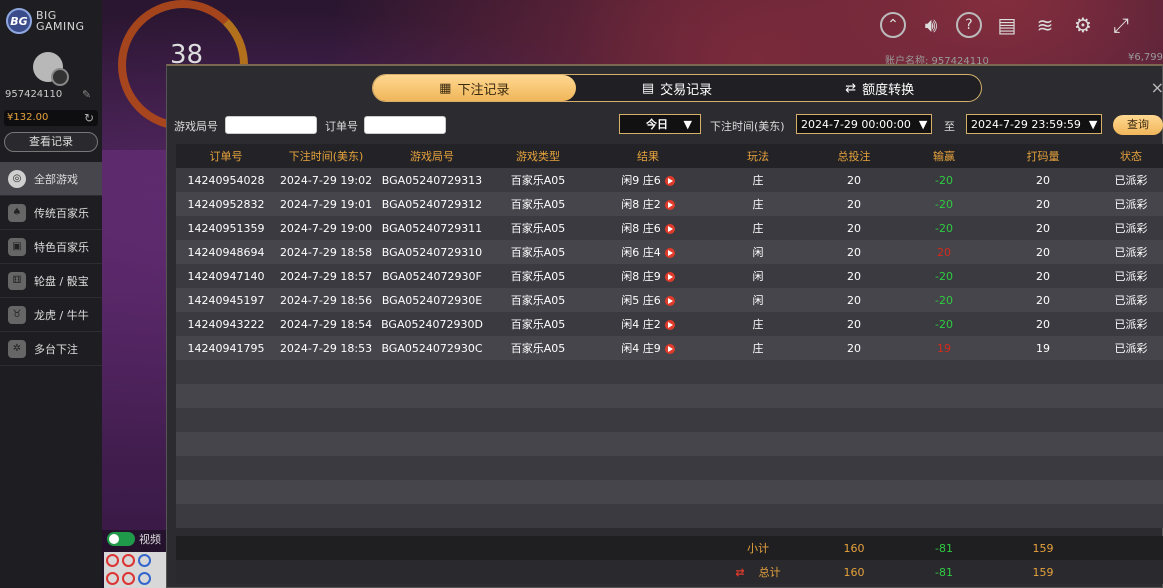  What do you see at coordinates (758, 276) in the screenshot?
I see `table-cell: 闲` at bounding box center [758, 276].